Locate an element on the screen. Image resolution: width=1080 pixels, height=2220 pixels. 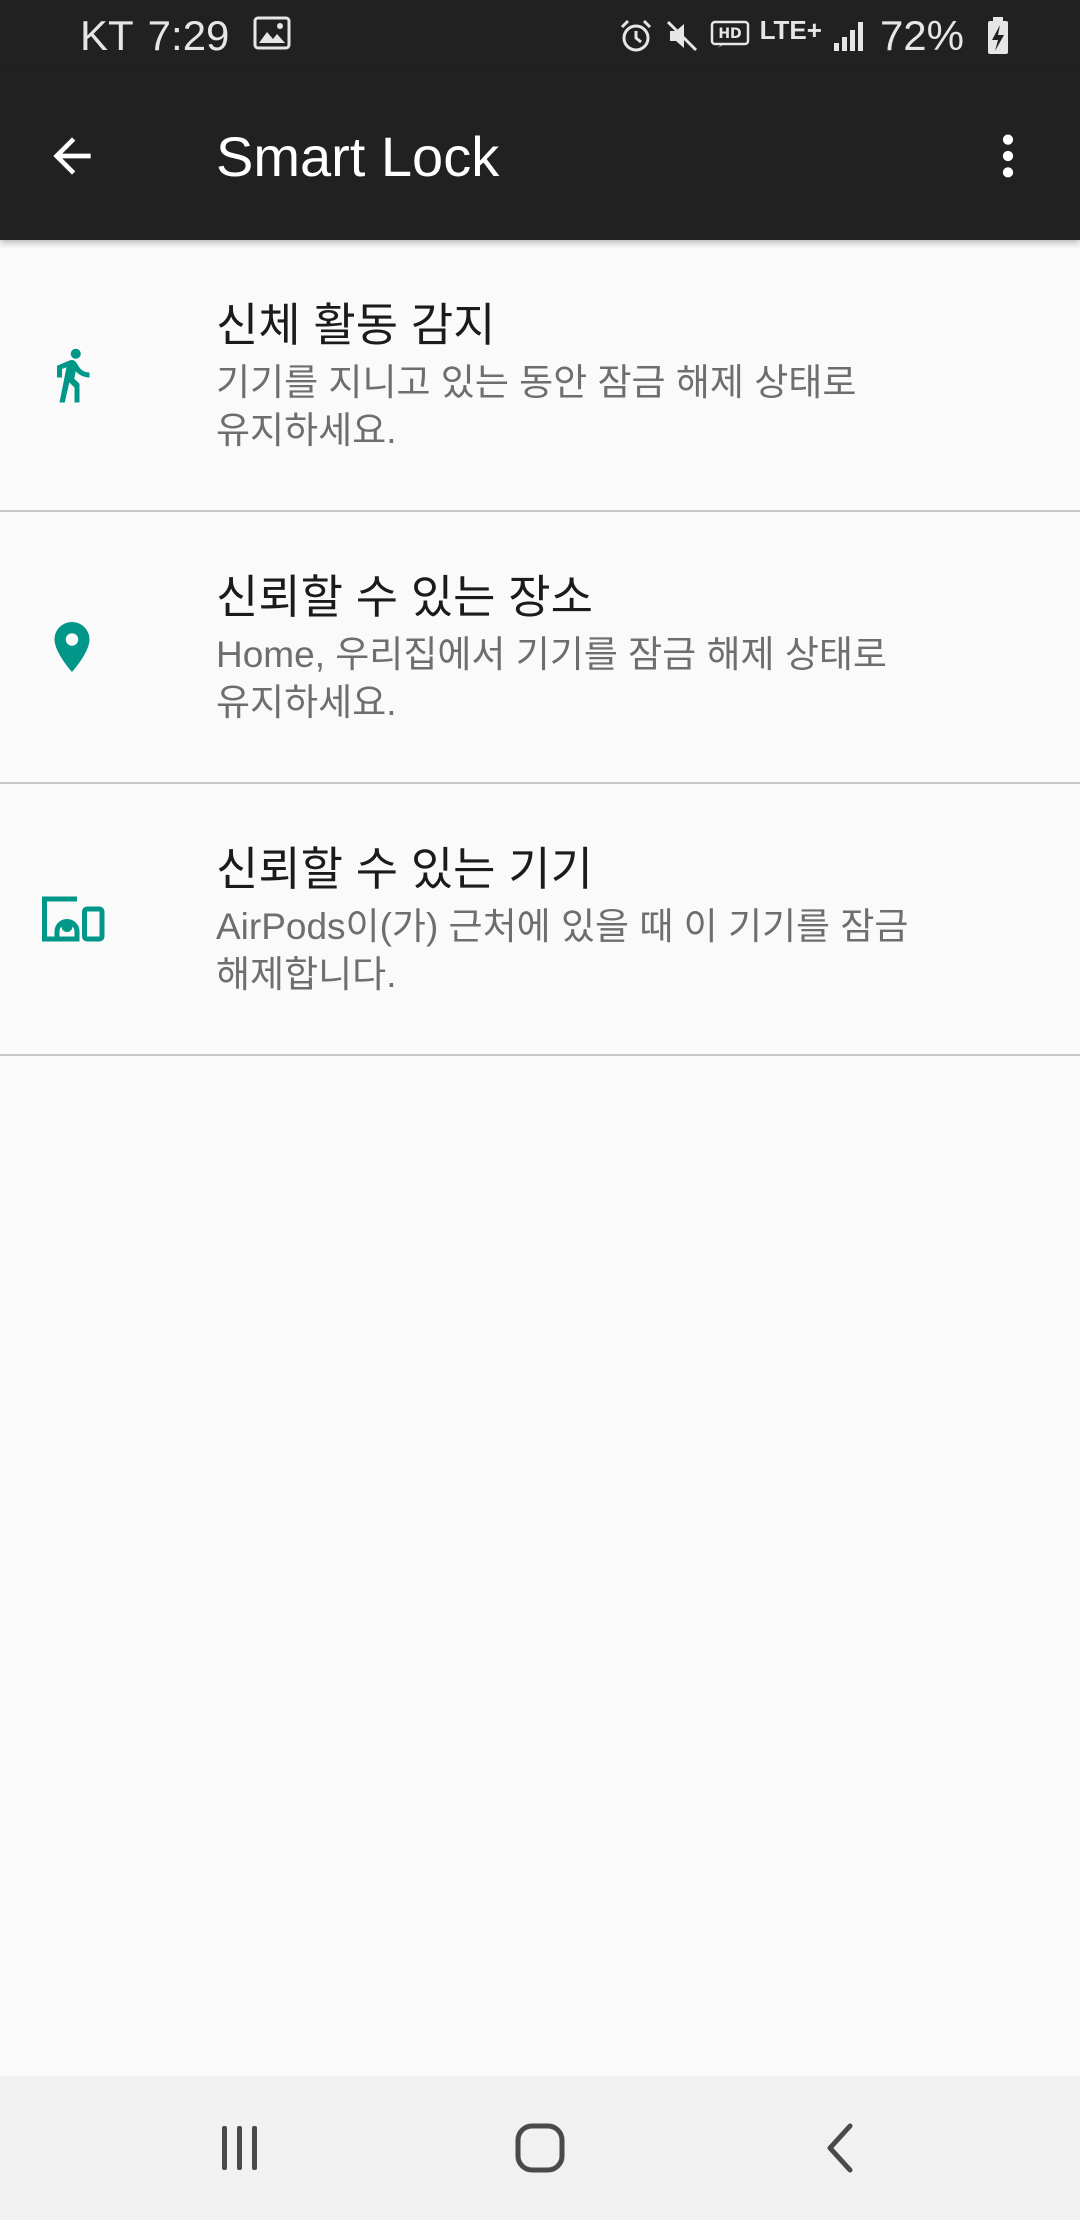
description-line: 해제합니다. is located at coordinates (306, 974).